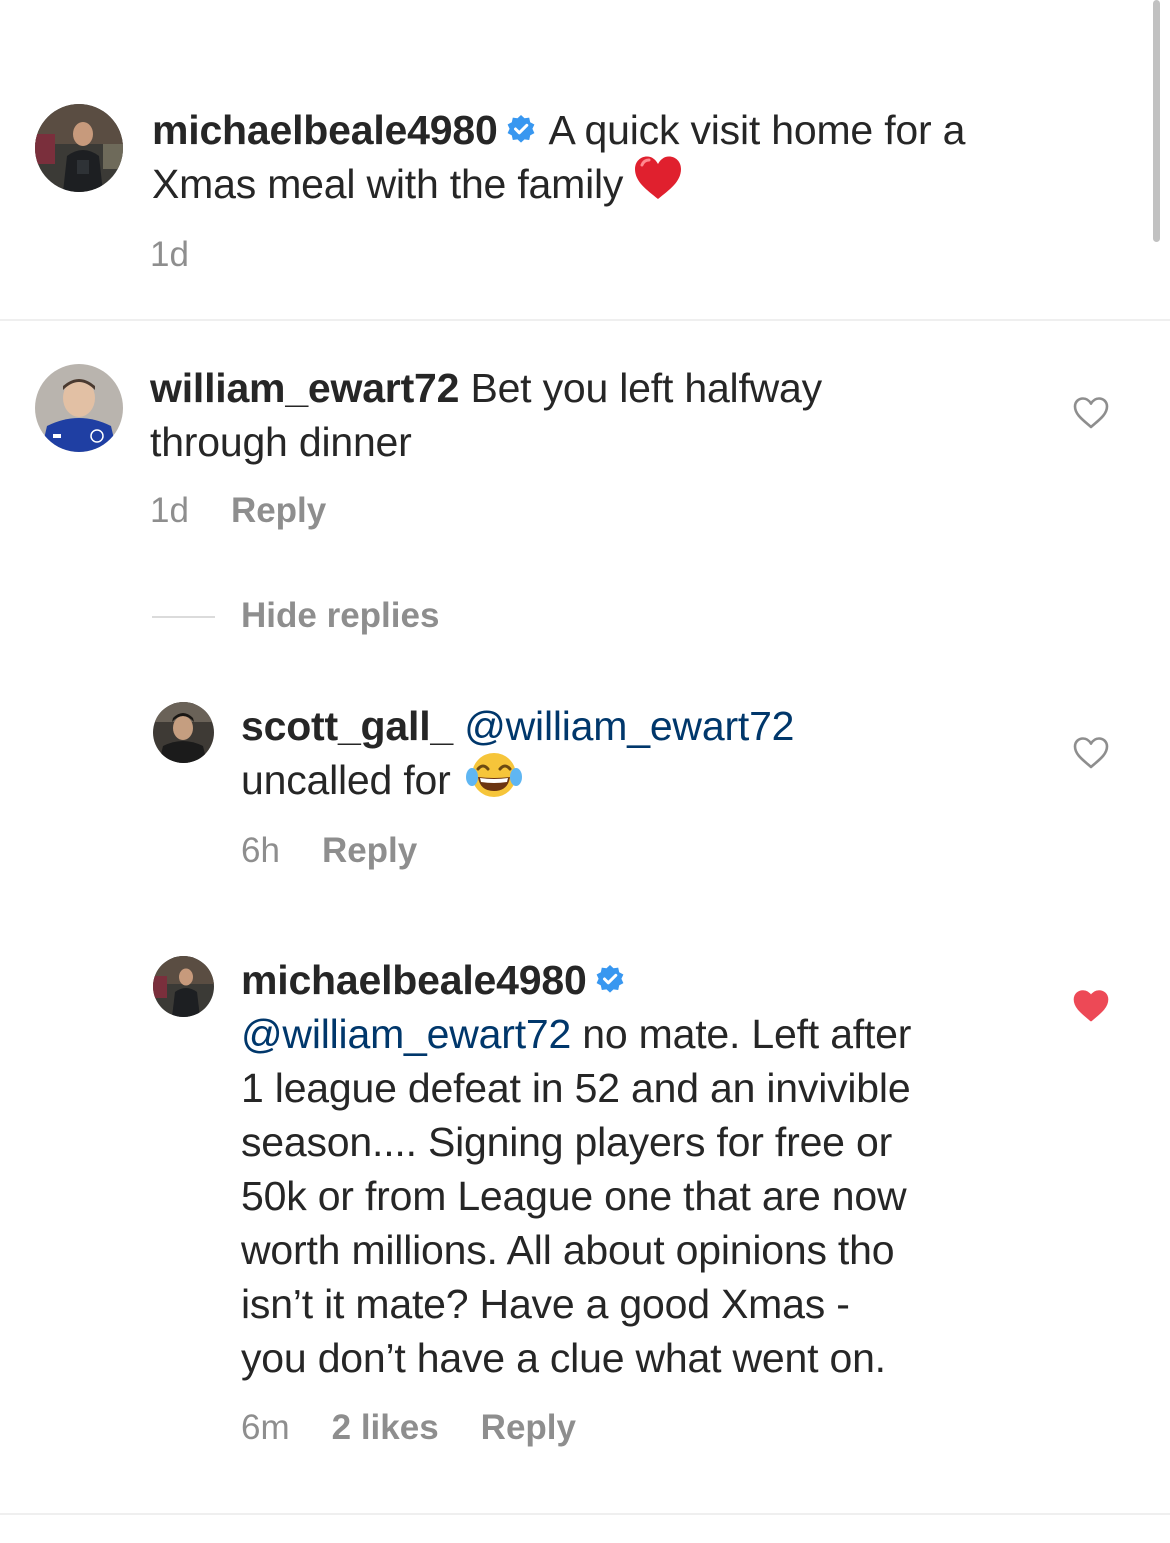 The image size is (1170, 1543). What do you see at coordinates (414, 980) in the screenshot?
I see `reply-username: michaelbeale4980` at bounding box center [414, 980].